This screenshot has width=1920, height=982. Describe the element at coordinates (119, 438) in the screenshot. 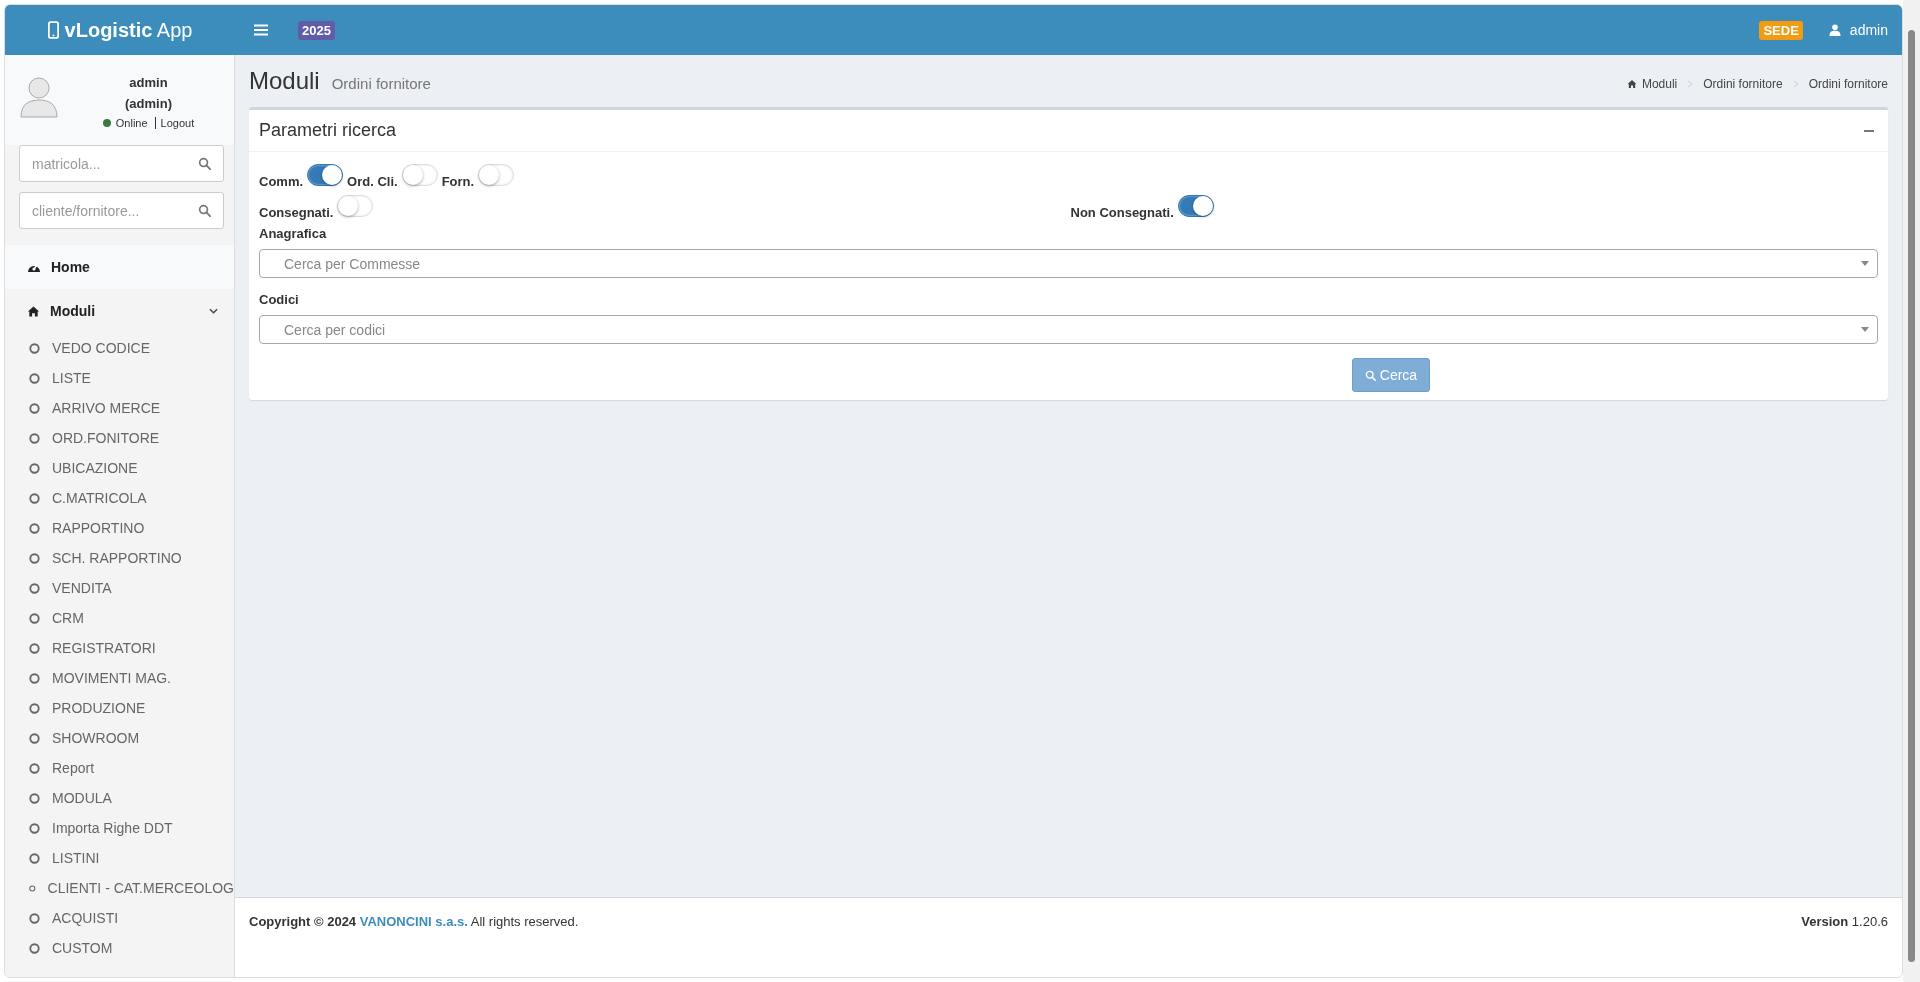

I see `sidebar-item: ORD.FONITORE` at that location.